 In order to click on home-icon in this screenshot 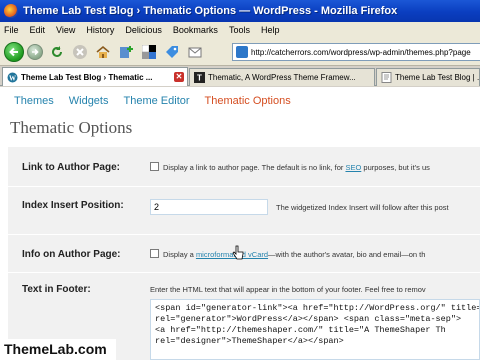, I will do `click(103, 51)`.